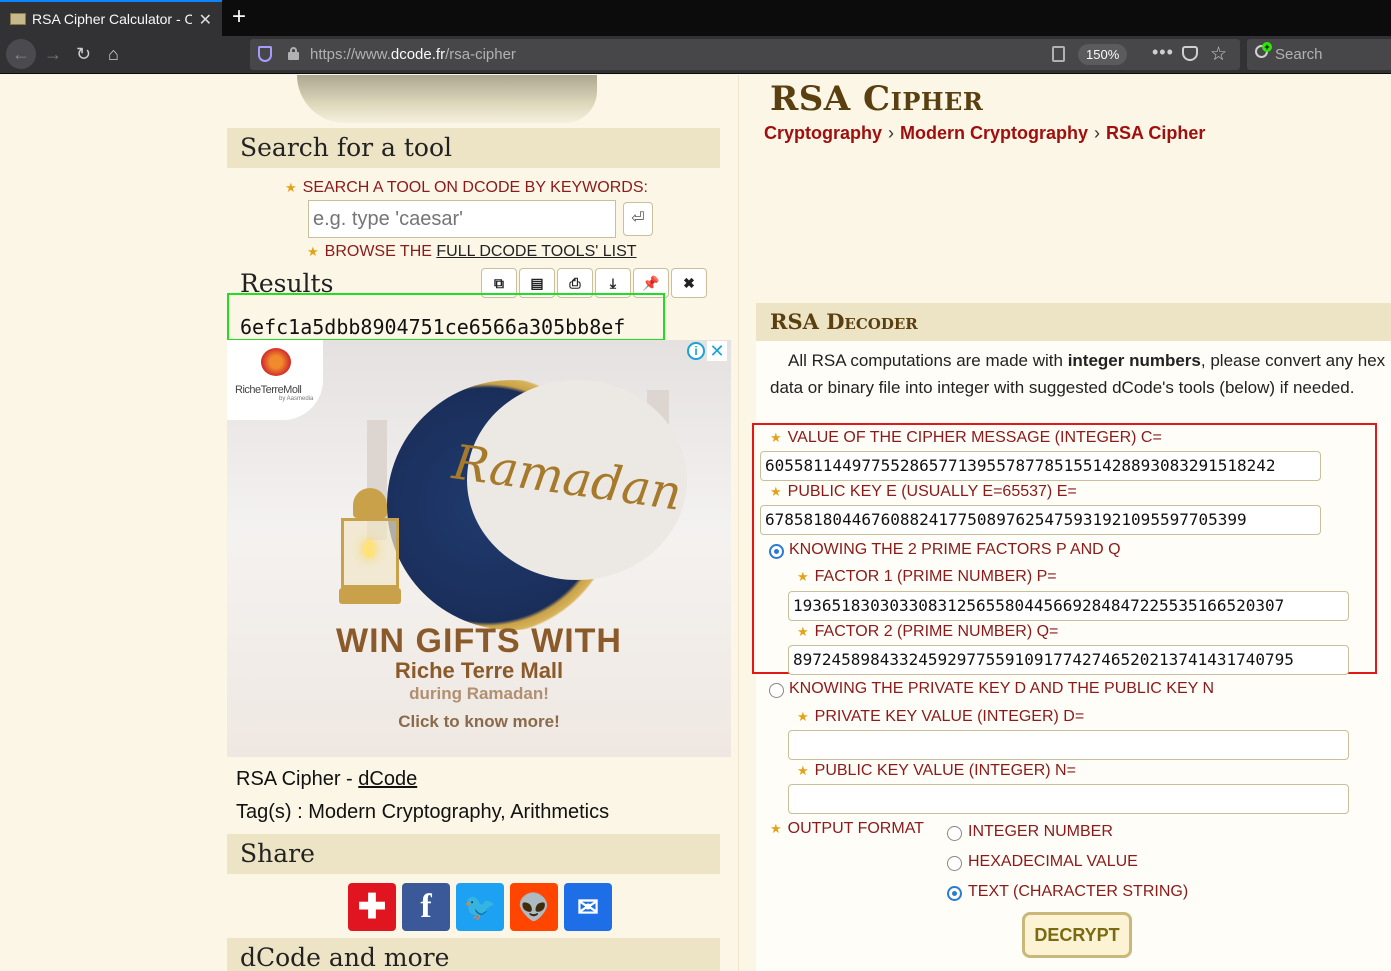  What do you see at coordinates (696, 351) in the screenshot?
I see `ad-info-icon: i` at bounding box center [696, 351].